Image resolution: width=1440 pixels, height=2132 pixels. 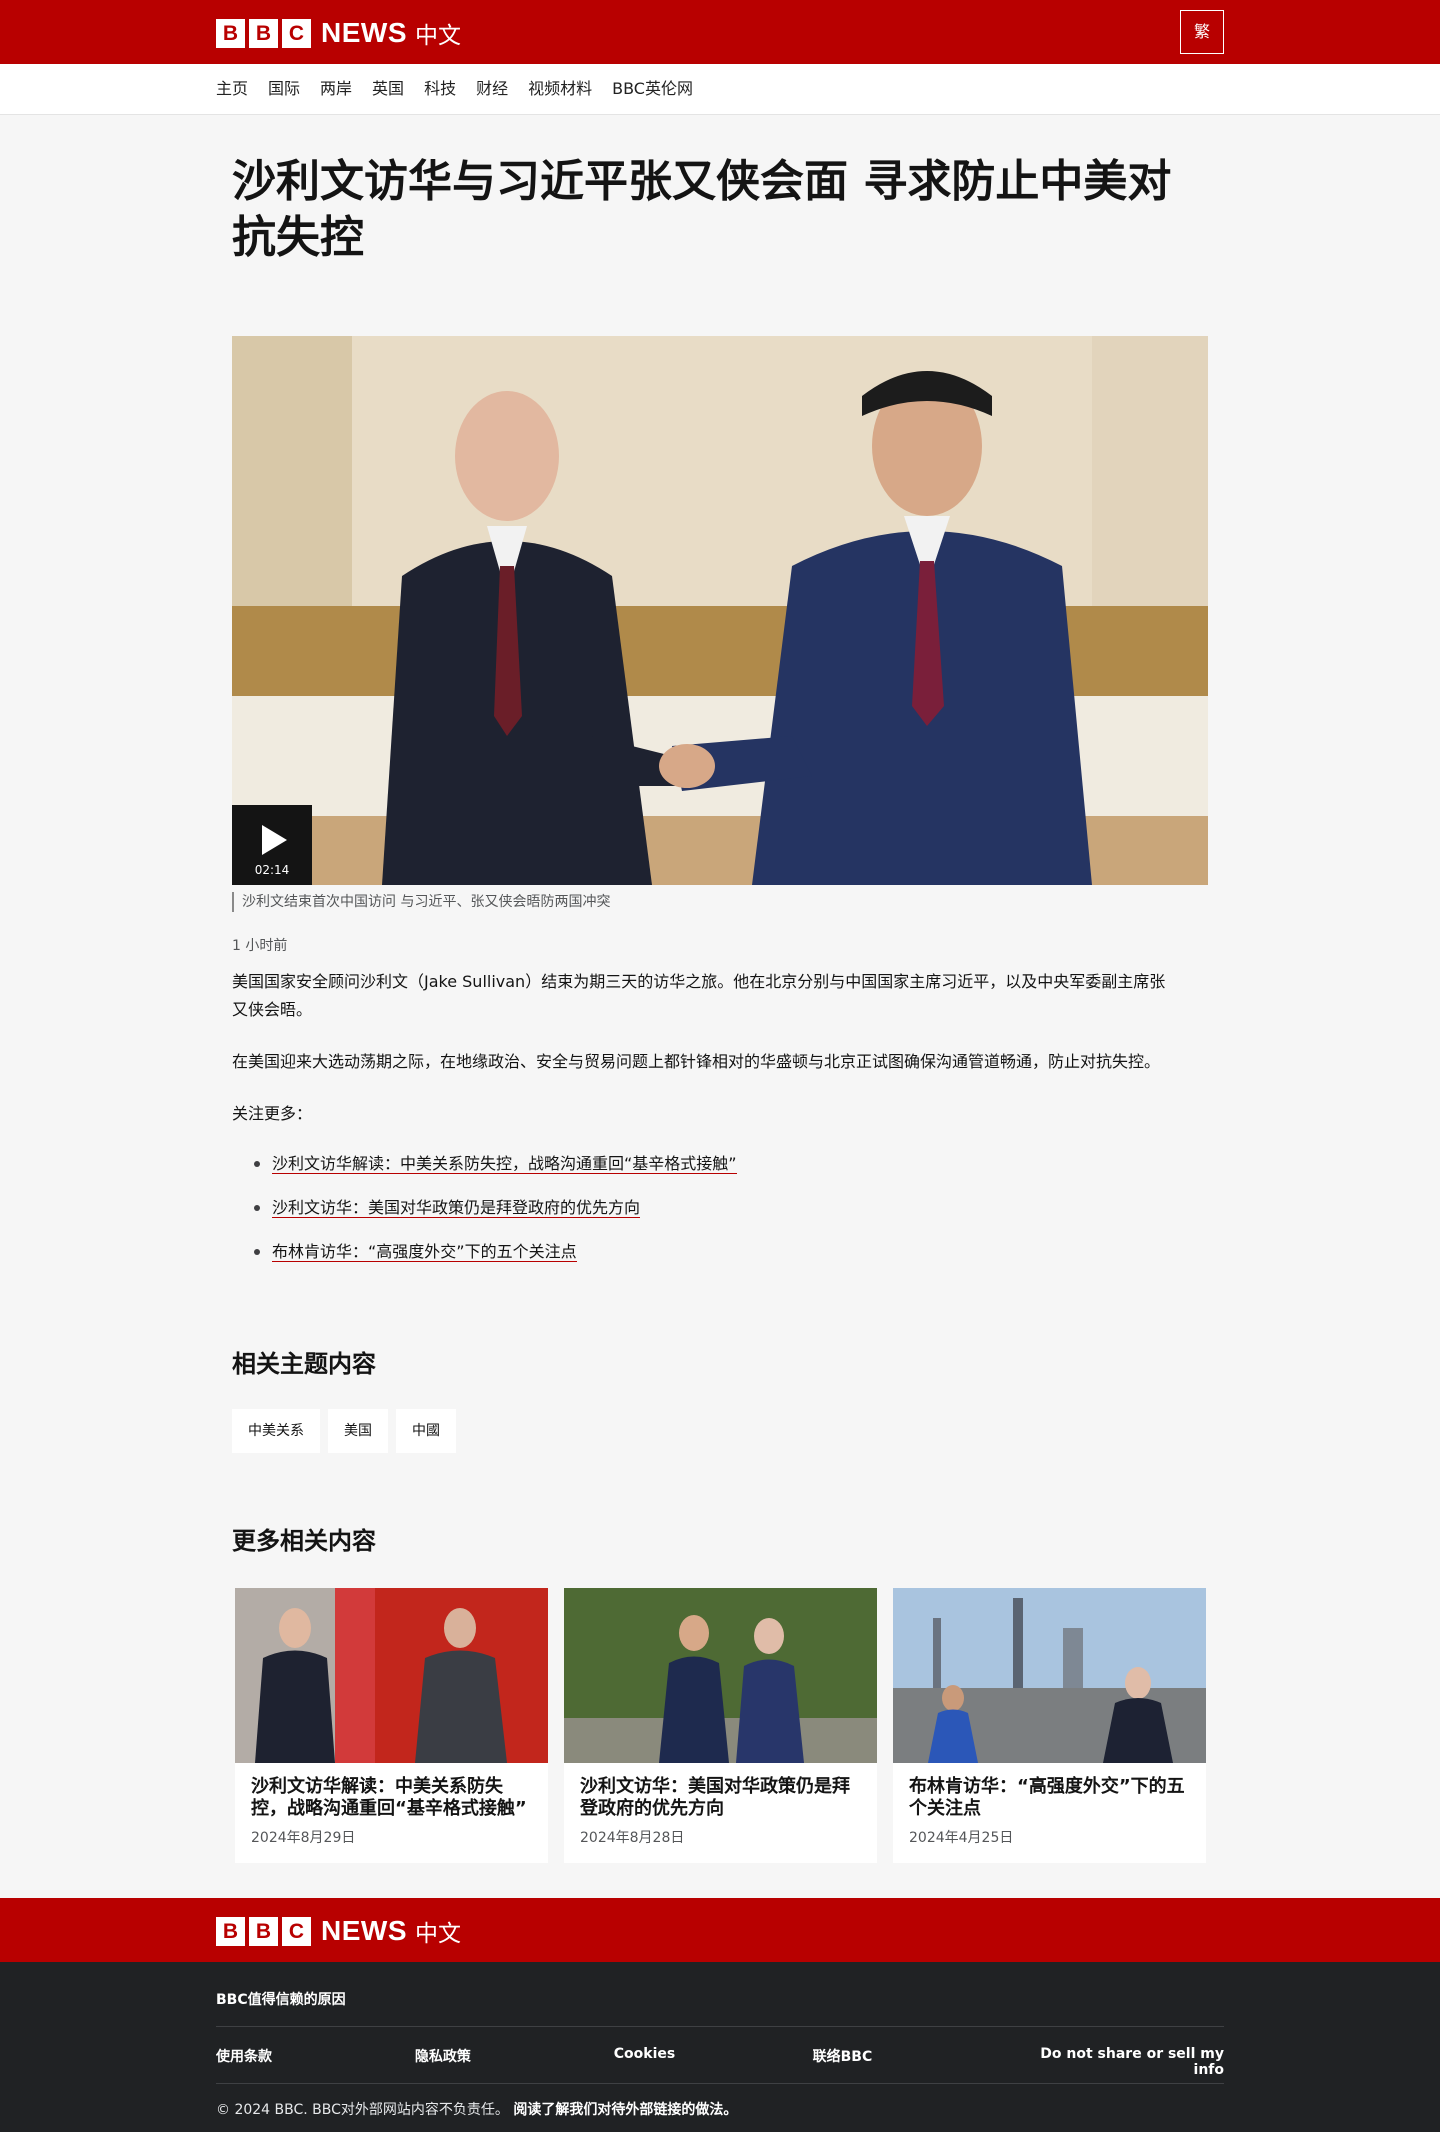 I want to click on related-link-1: 沙利文访华解读：中美关系防失控，战略沟通重回“基辛格式接触”, so click(x=504, y=1164).